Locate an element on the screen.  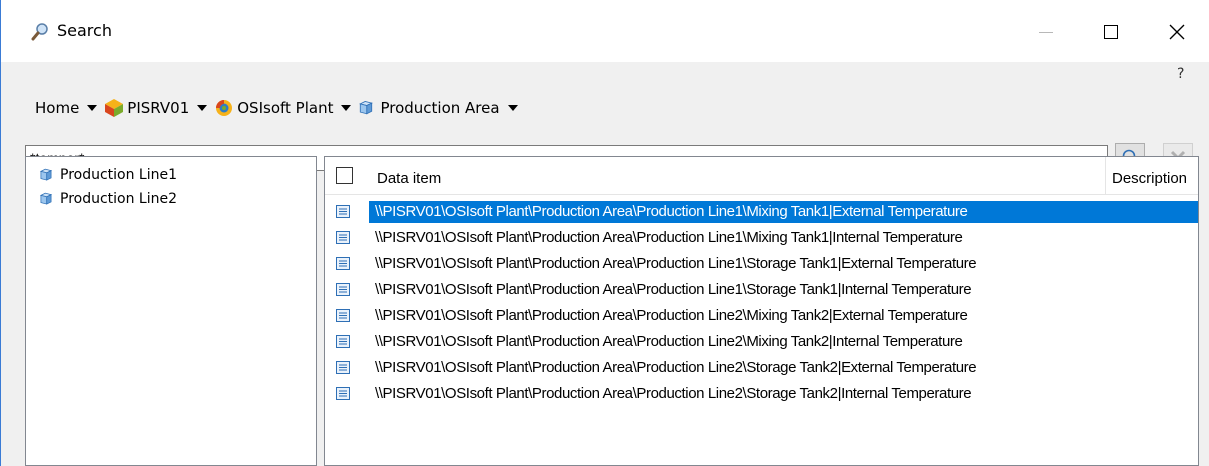
select-all-checkbox is located at coordinates (344, 175).